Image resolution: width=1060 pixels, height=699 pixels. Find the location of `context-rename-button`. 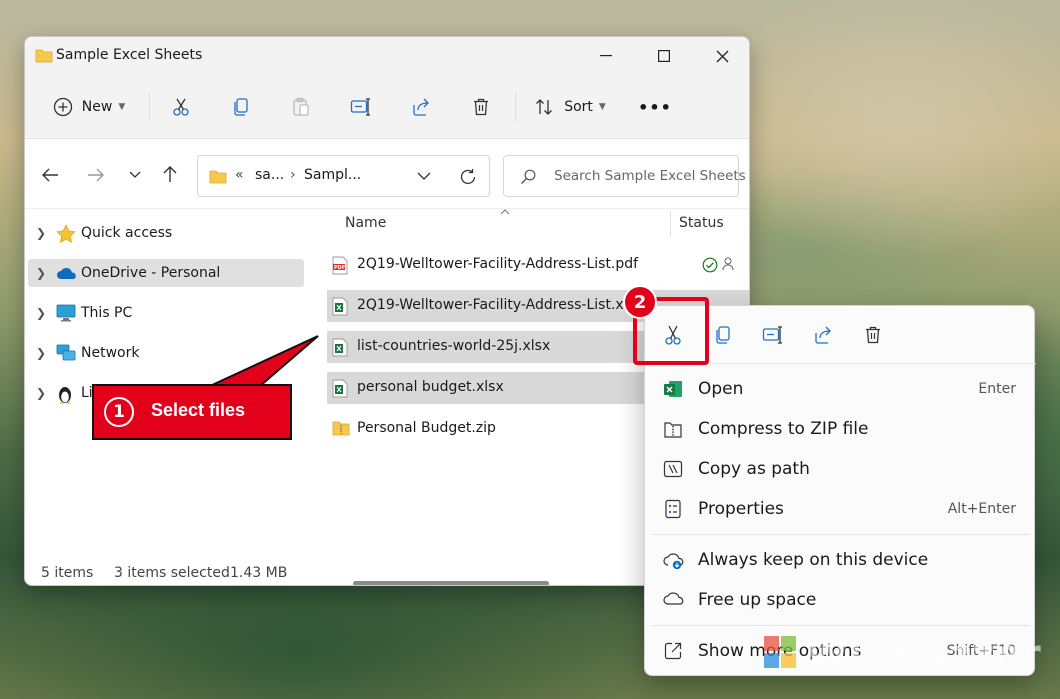

context-rename-button is located at coordinates (773, 335).